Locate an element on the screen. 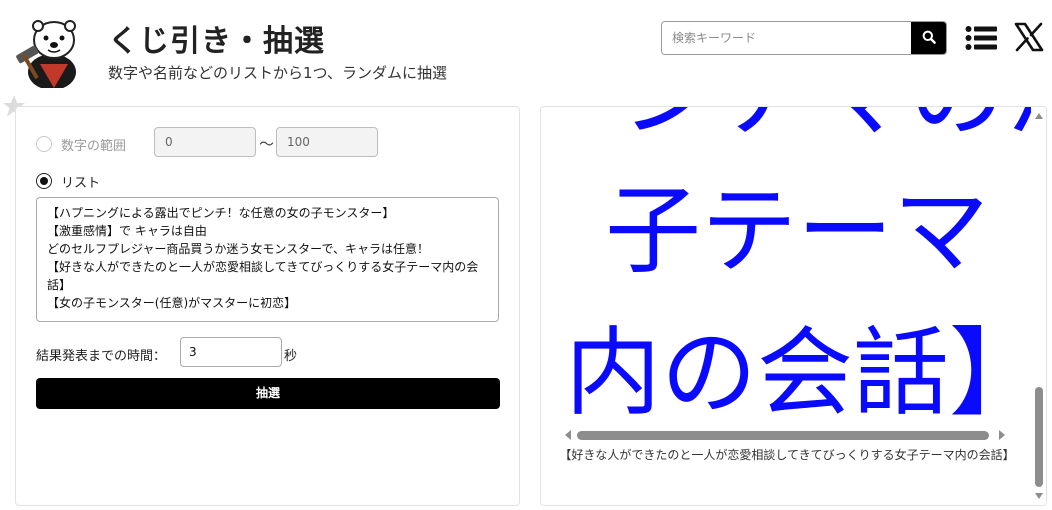 The image size is (1052, 510). scroll-left-arrow is located at coordinates (568, 435).